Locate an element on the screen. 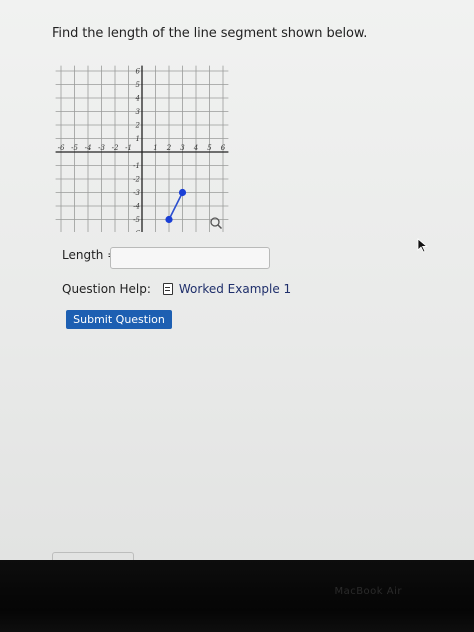 The height and width of the screenshot is (632, 474). bezel-brand-label: MacBook Air is located at coordinates (368, 591).